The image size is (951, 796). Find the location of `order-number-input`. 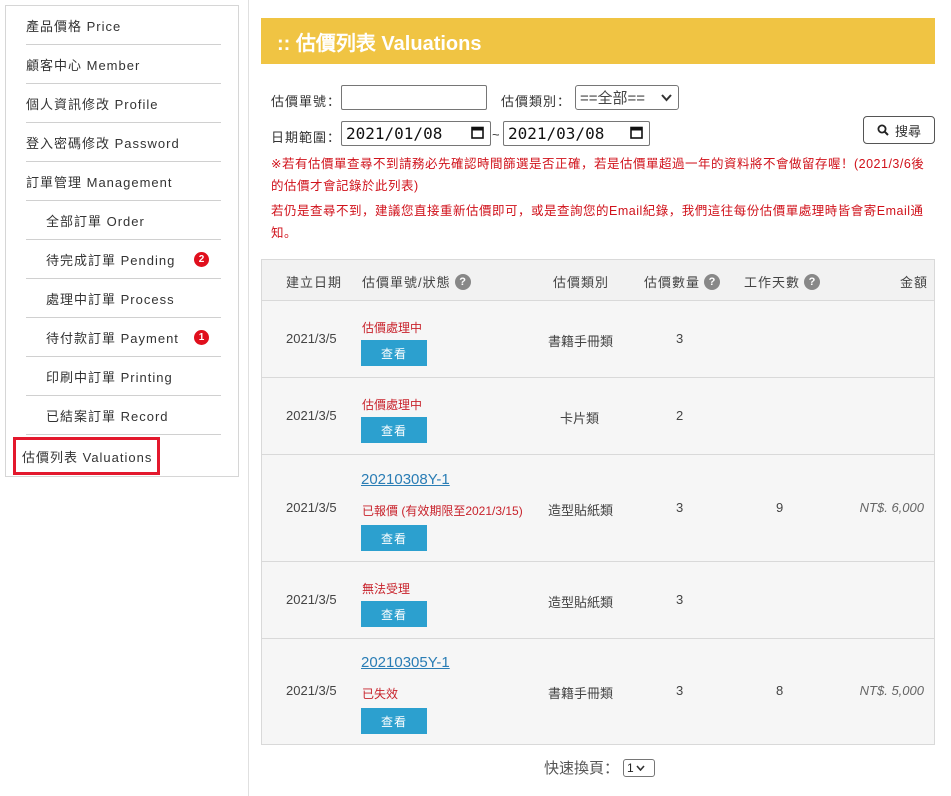

order-number-input is located at coordinates (414, 97).